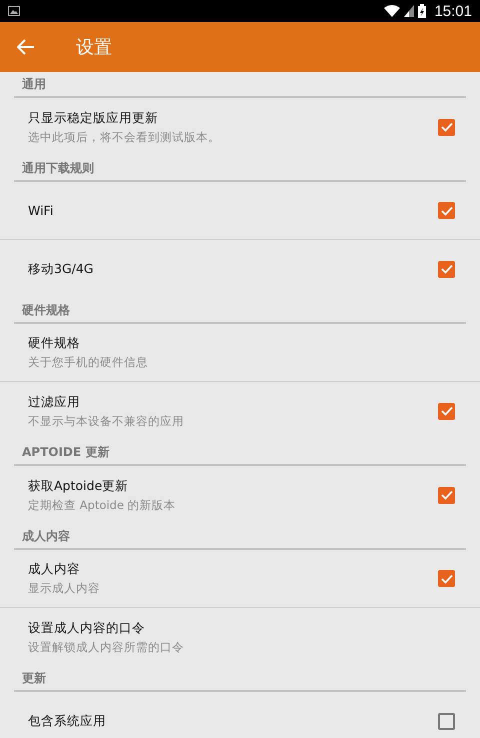  I want to click on setting-description: 设置解锁成人内容所需的口令, so click(106, 647).